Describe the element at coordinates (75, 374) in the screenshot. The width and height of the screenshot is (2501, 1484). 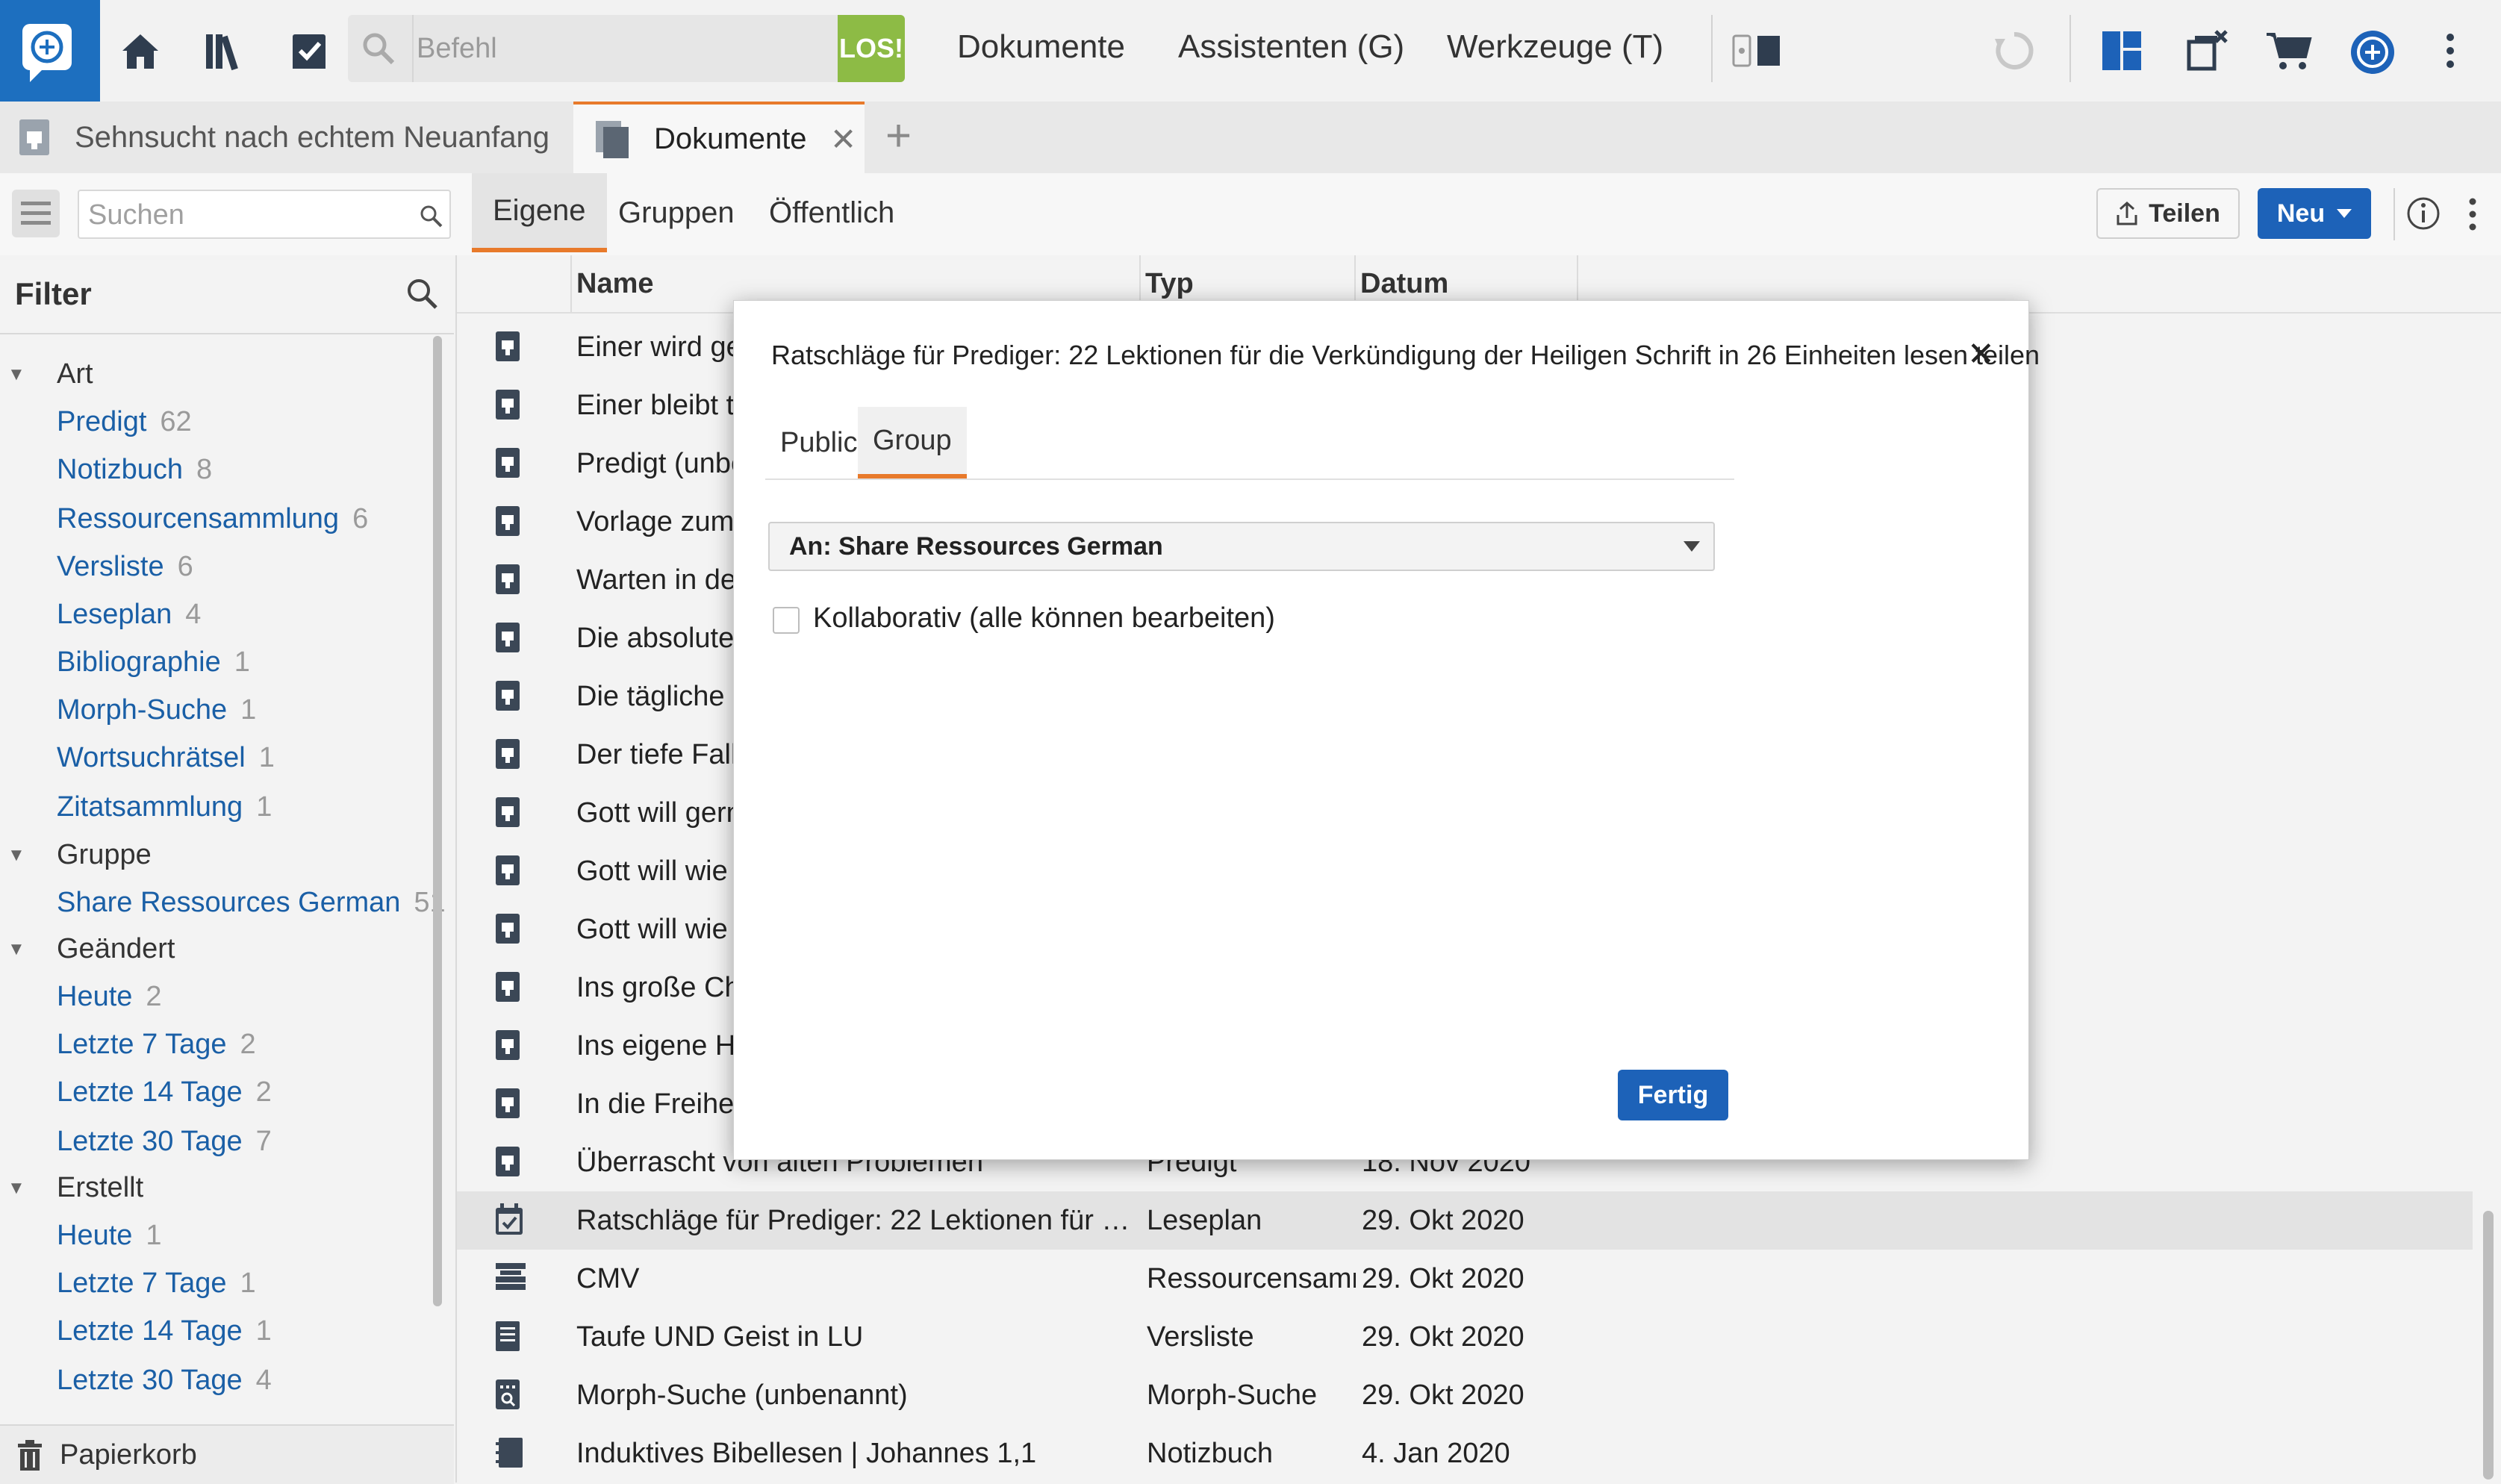
I see `filter-group-art: Art` at that location.